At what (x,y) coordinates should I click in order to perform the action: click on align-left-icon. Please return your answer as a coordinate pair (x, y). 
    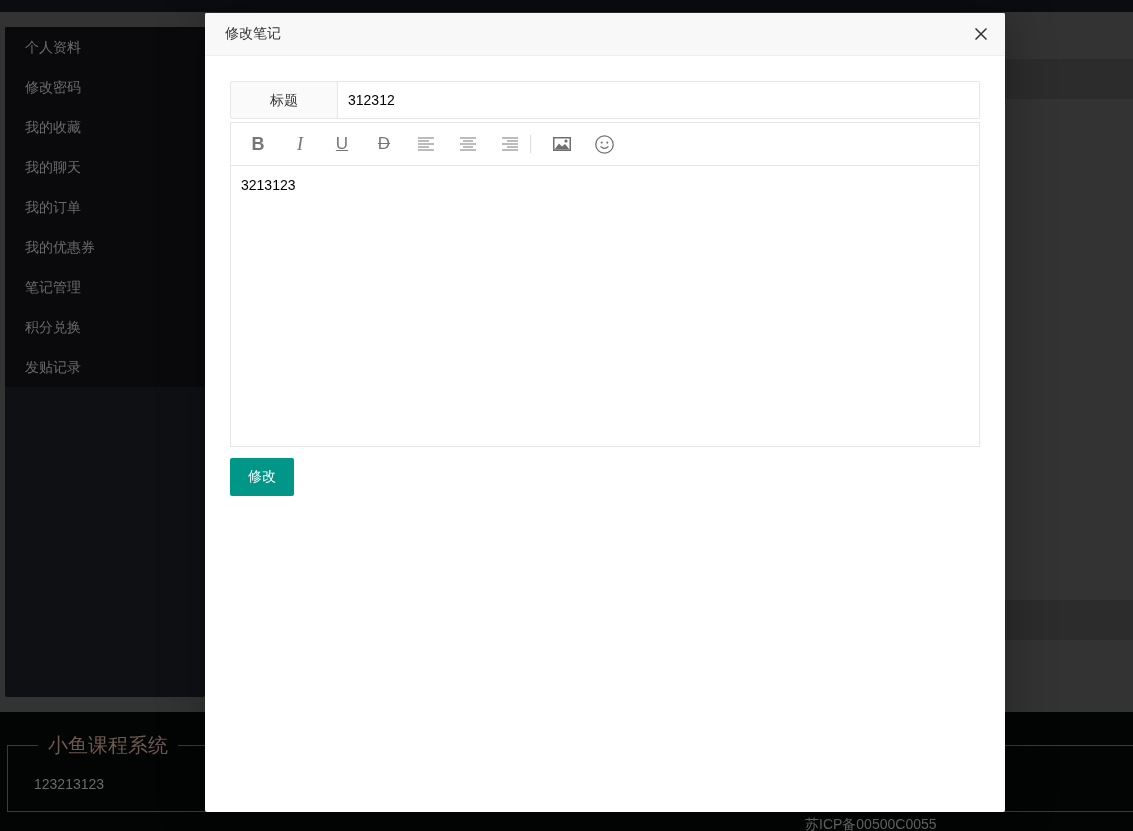
    Looking at the image, I should click on (426, 144).